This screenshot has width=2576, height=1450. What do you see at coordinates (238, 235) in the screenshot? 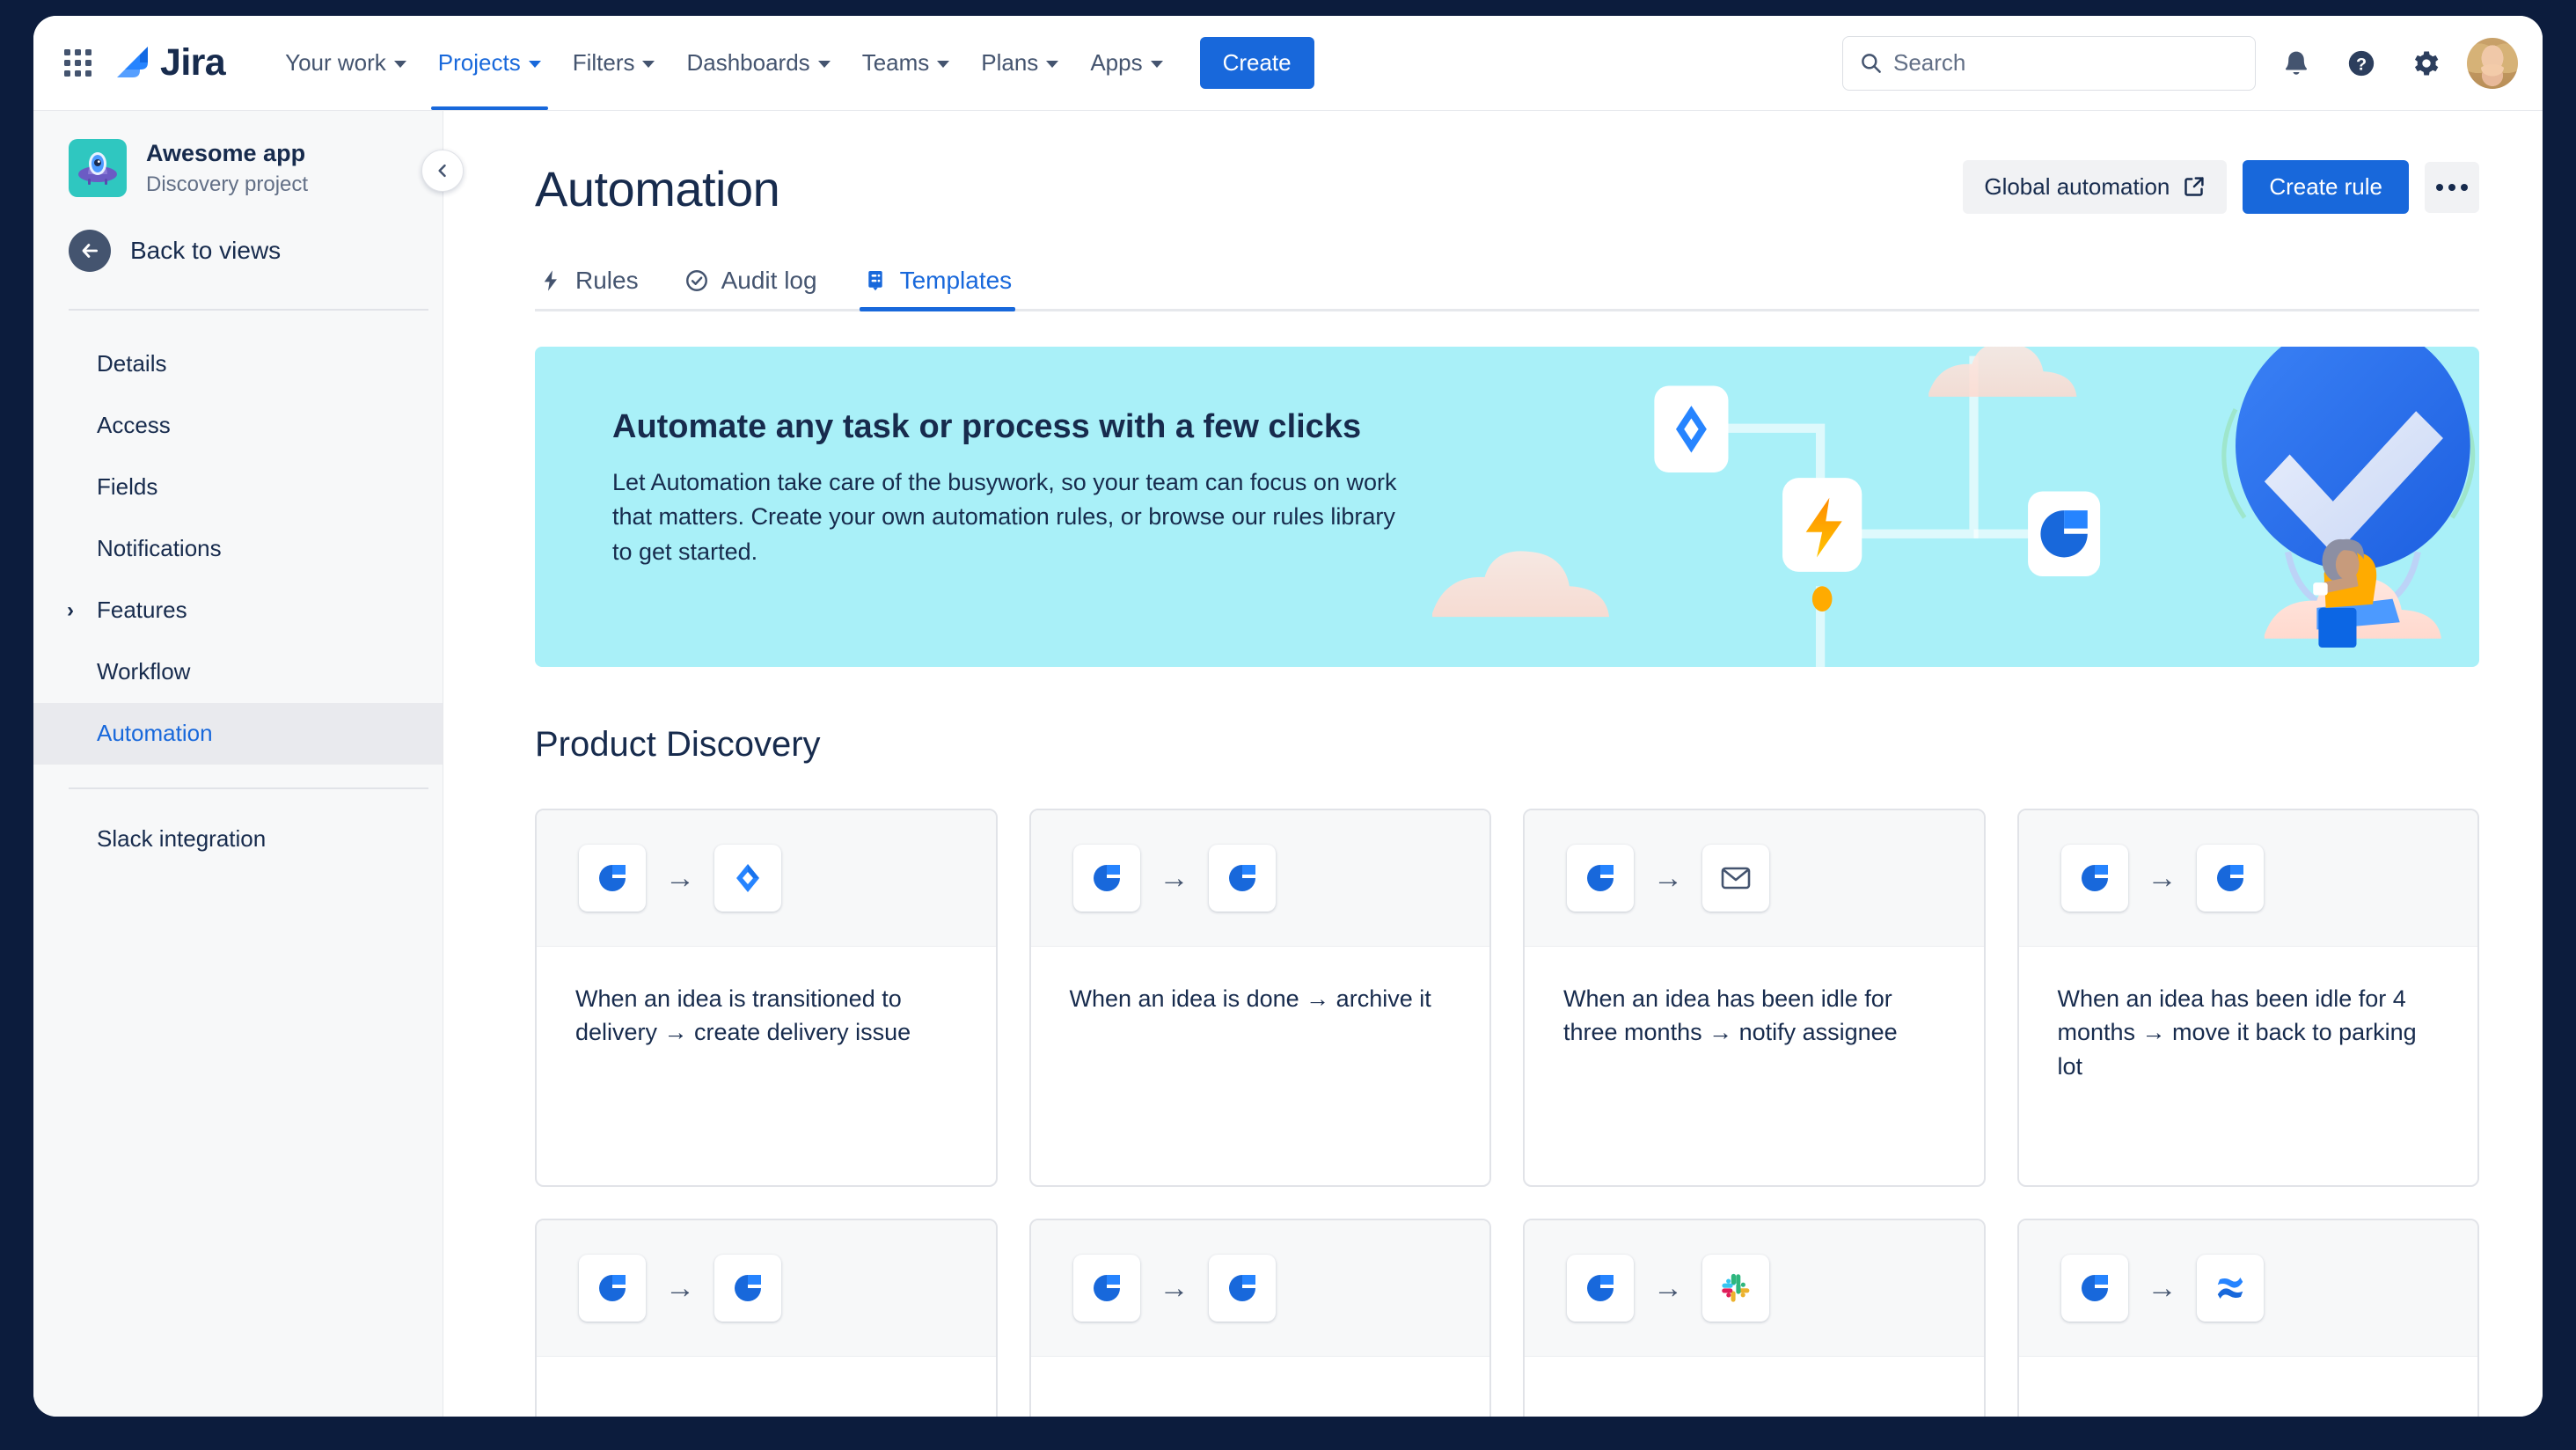
I see `back-to-views-button: Back to views` at bounding box center [238, 235].